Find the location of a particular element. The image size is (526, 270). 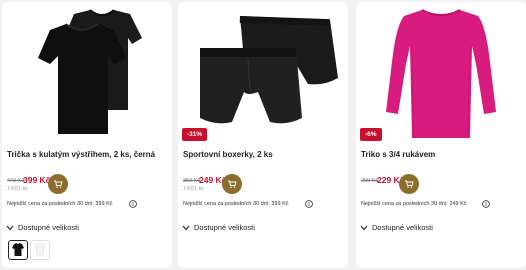

discount-badge: -31% is located at coordinates (195, 134).